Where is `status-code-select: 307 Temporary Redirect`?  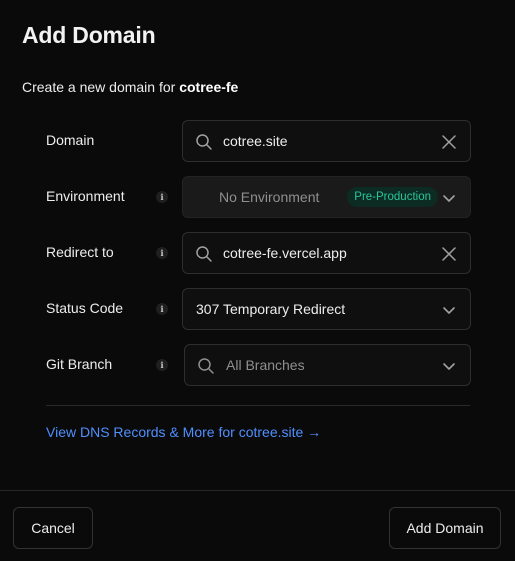 status-code-select: 307 Temporary Redirect is located at coordinates (326, 309).